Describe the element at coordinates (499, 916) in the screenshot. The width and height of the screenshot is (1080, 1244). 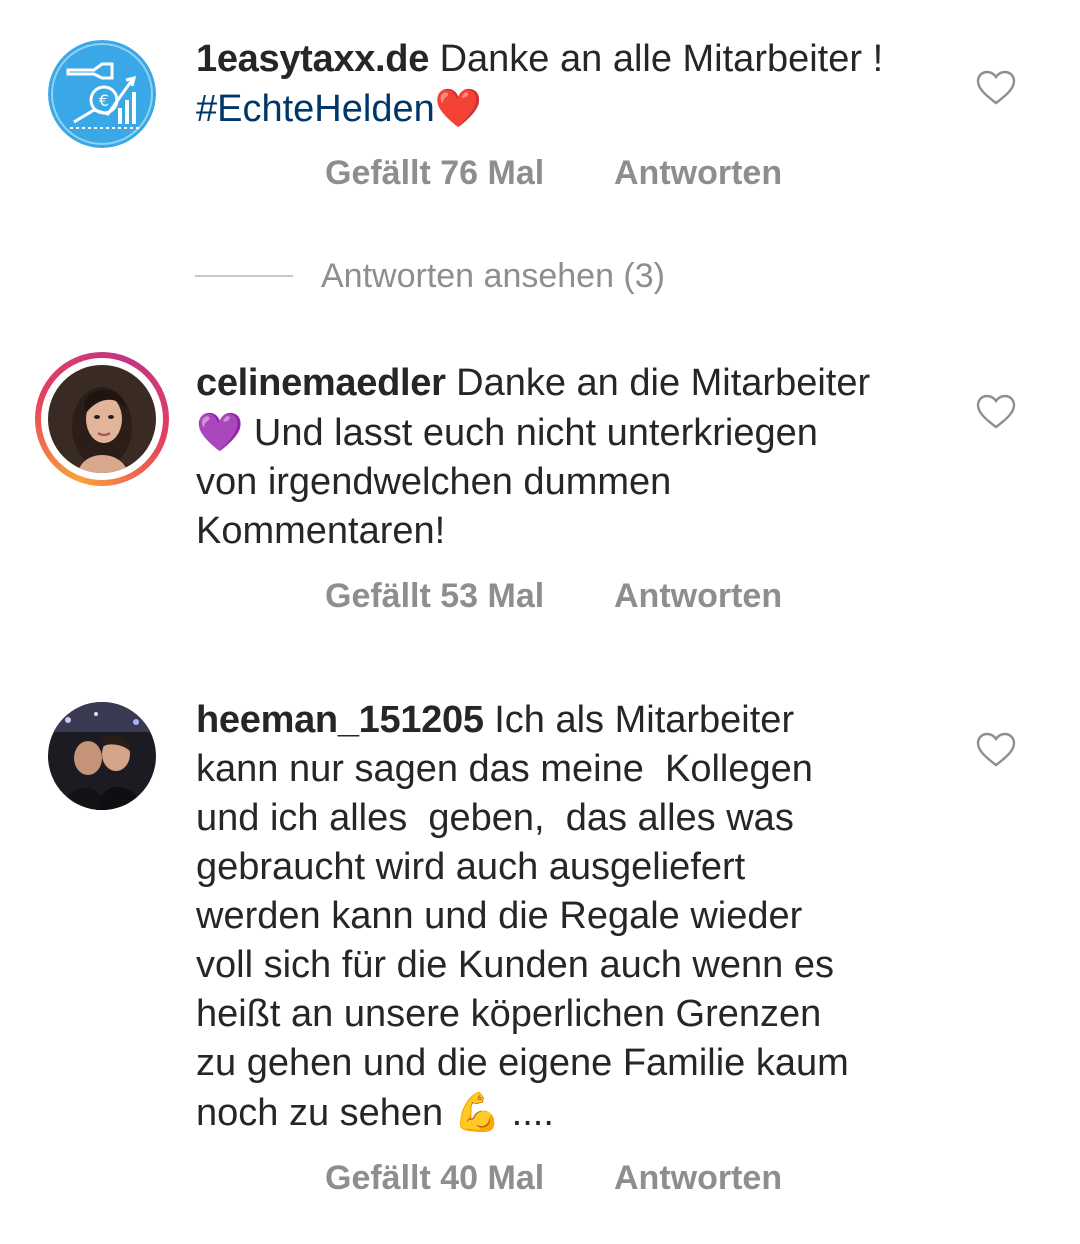
I see `comment-body: werden kann und die Regale wieder` at that location.